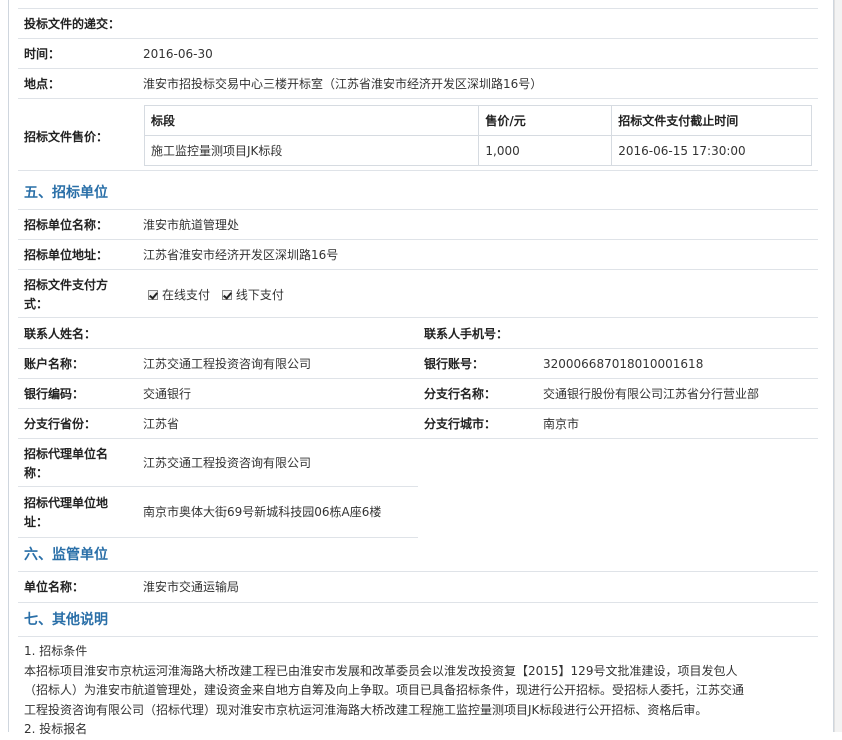  What do you see at coordinates (36, 304) in the screenshot?
I see `payment-method-label-line2: 式：` at bounding box center [36, 304].